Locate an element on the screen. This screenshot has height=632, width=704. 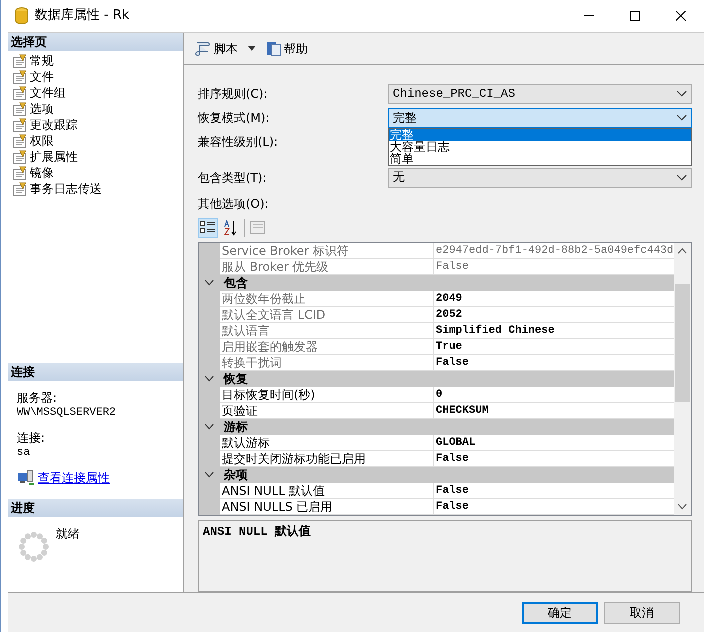
close-icon is located at coordinates (681, 16).